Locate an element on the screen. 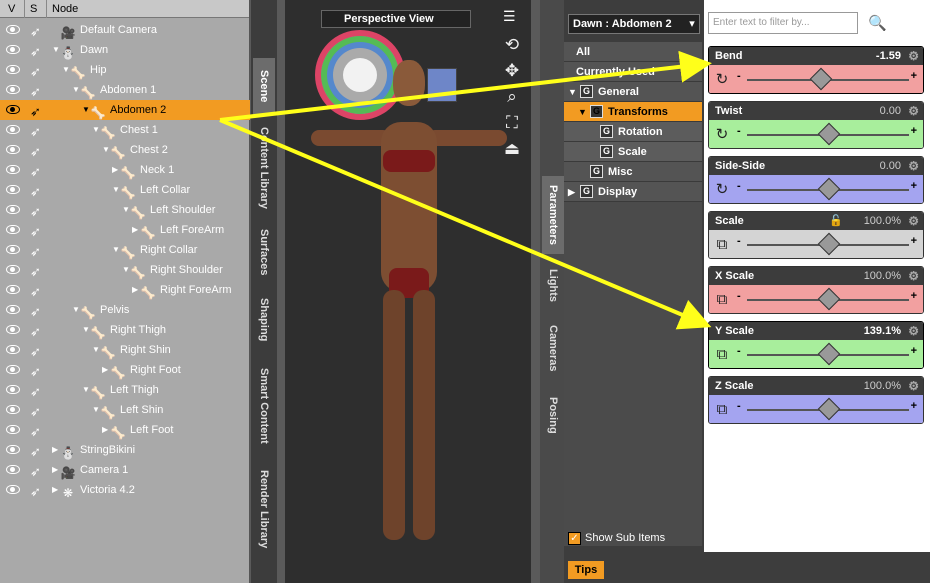 The width and height of the screenshot is (930, 583). scene-node-row: ➶ ▶ 🦴 Neck 1 is located at coordinates (125, 170).